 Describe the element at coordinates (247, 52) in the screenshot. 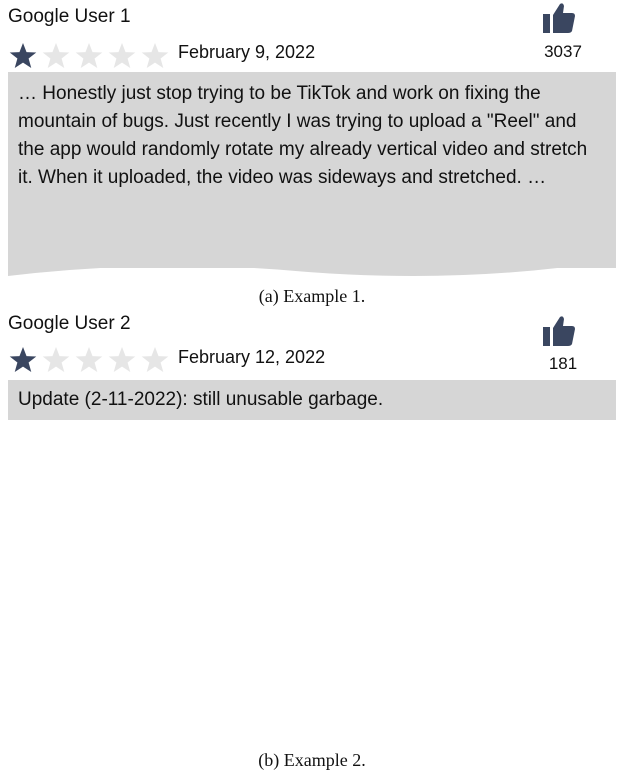

I see `review-date: February 9, 2022` at that location.